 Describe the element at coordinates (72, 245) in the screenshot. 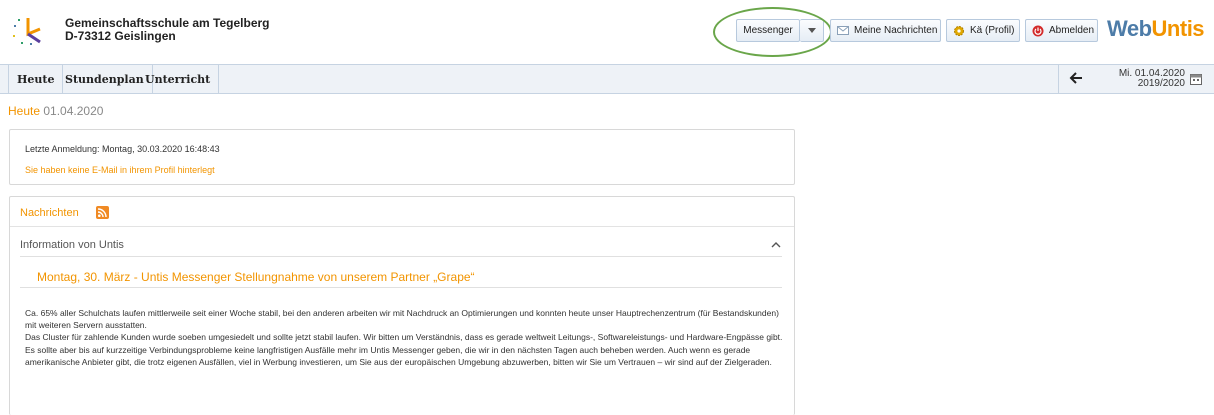

I see `info-section-title: Information von Untis` at that location.